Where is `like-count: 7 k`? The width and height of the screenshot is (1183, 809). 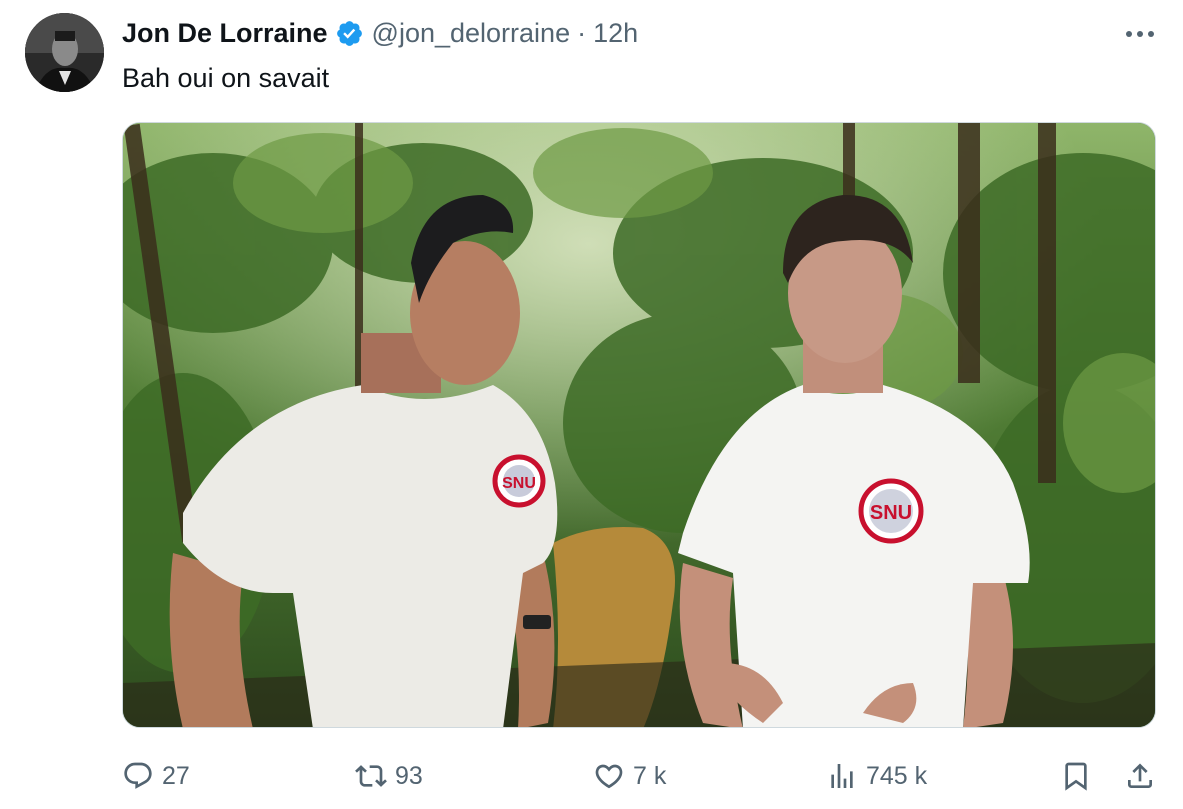 like-count: 7 k is located at coordinates (650, 775).